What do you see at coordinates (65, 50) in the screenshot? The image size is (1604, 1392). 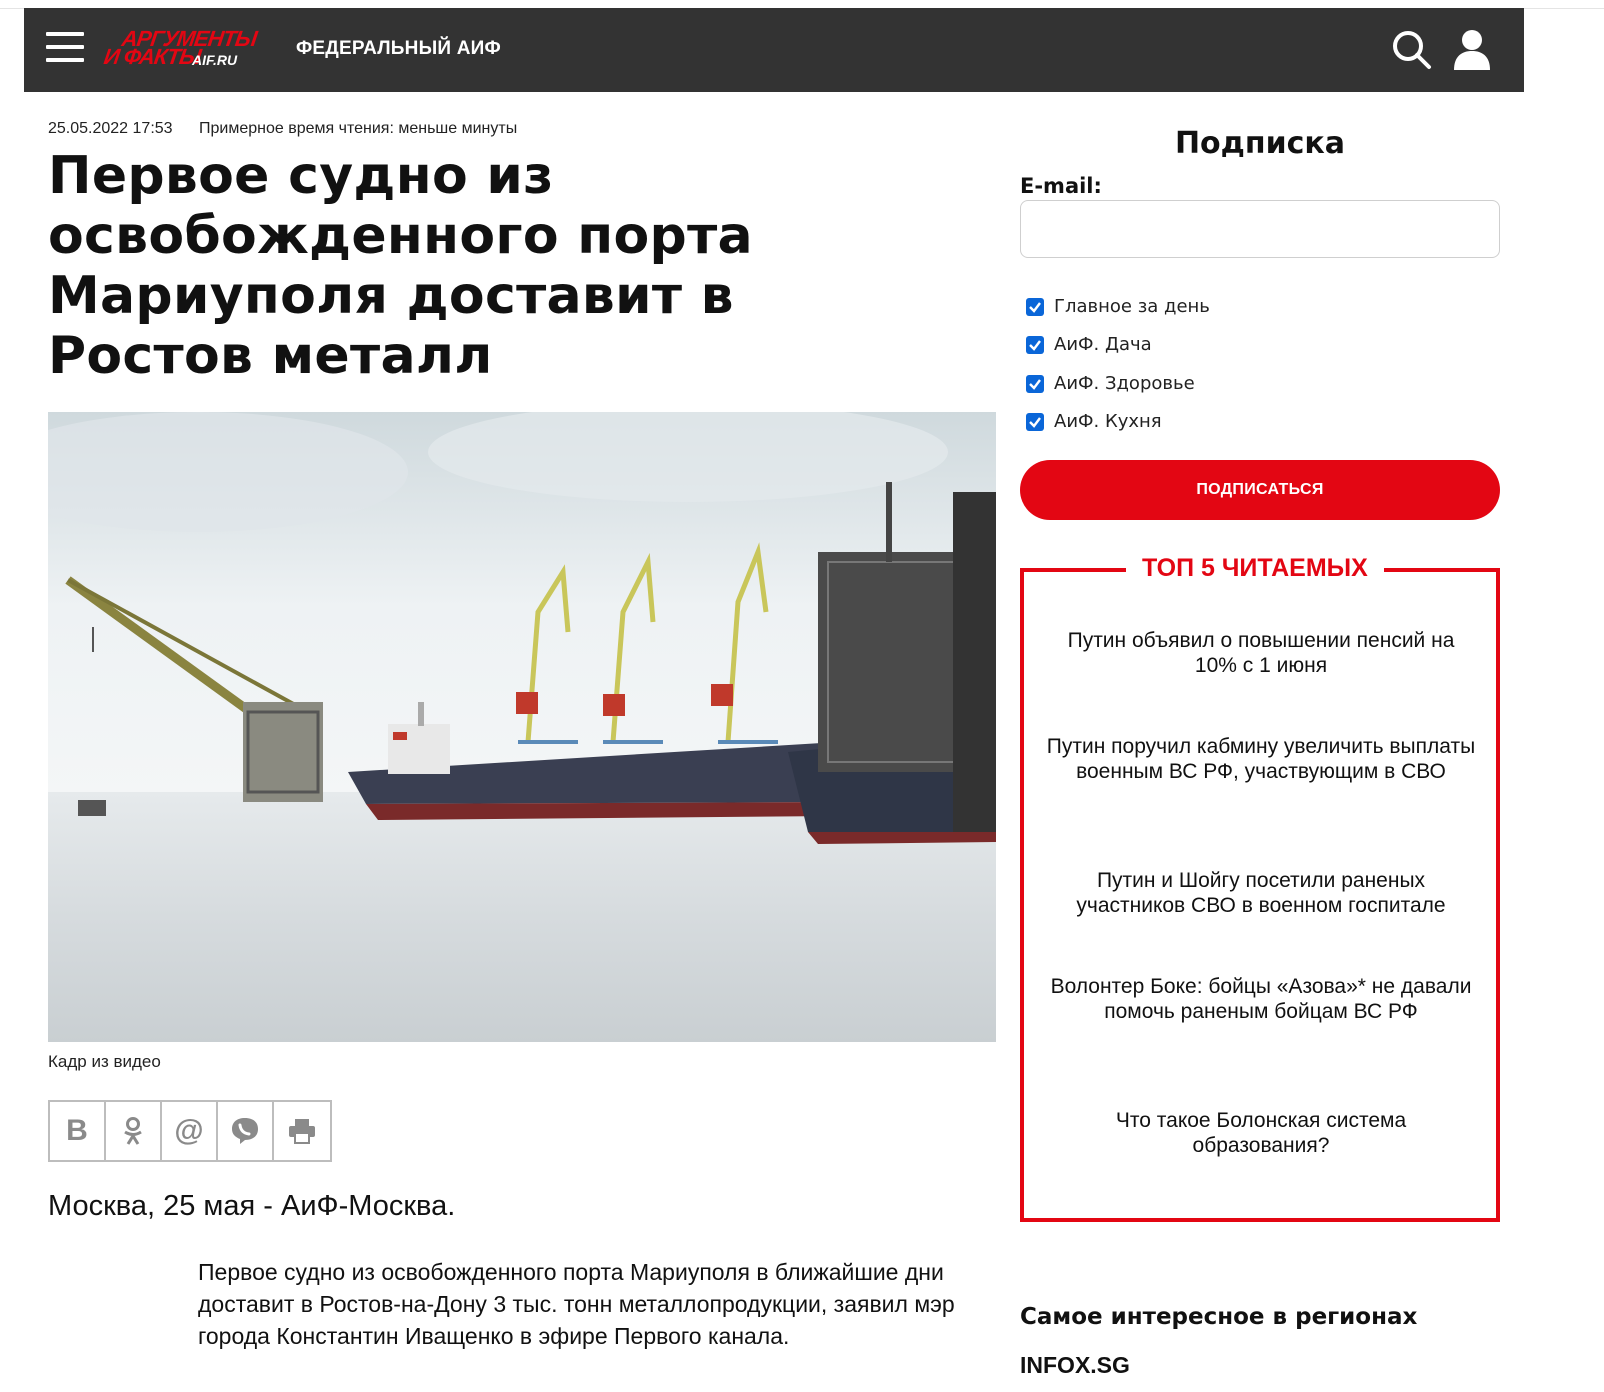 I see `menu-burger-icon` at bounding box center [65, 50].